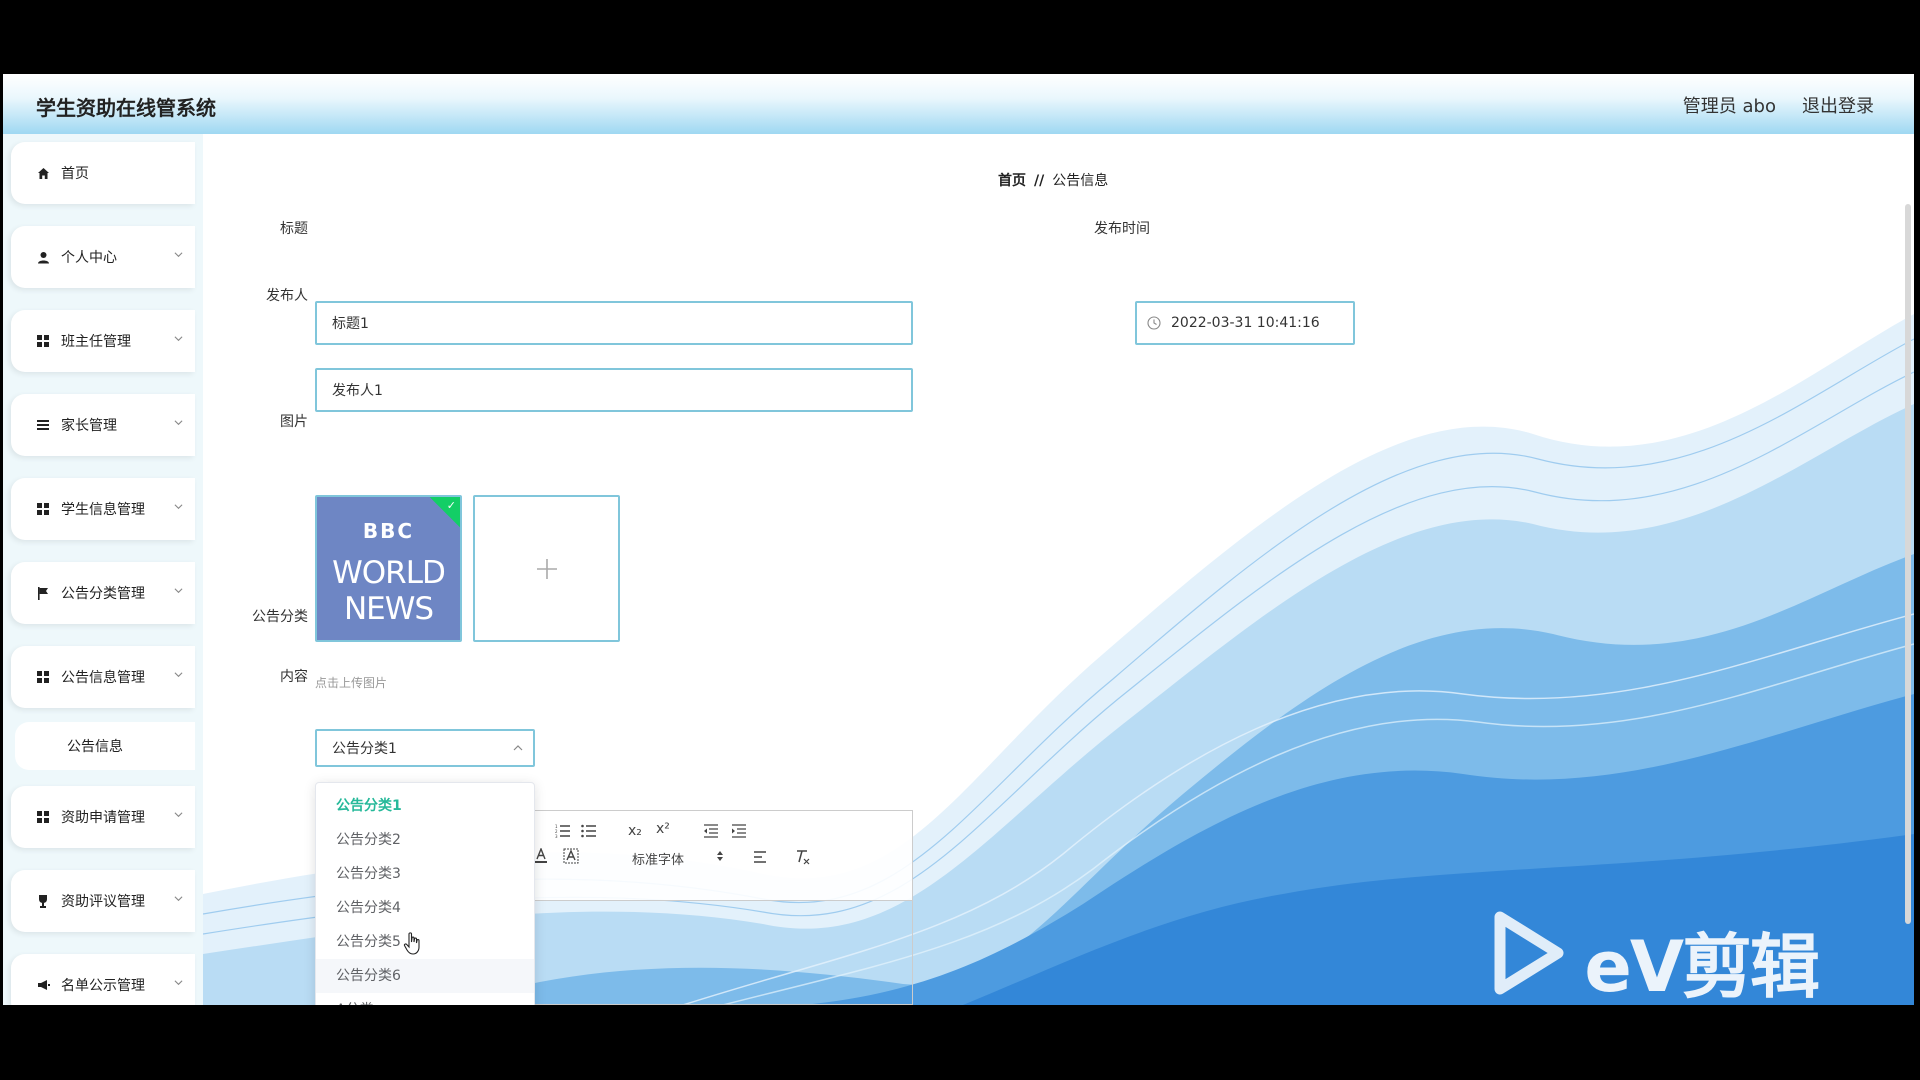  Describe the element at coordinates (802, 857) in the screenshot. I see `clear-format-icon` at that location.